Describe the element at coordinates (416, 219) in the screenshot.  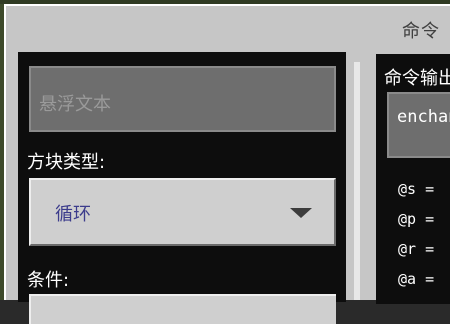
I see `selector-item: @p =` at that location.